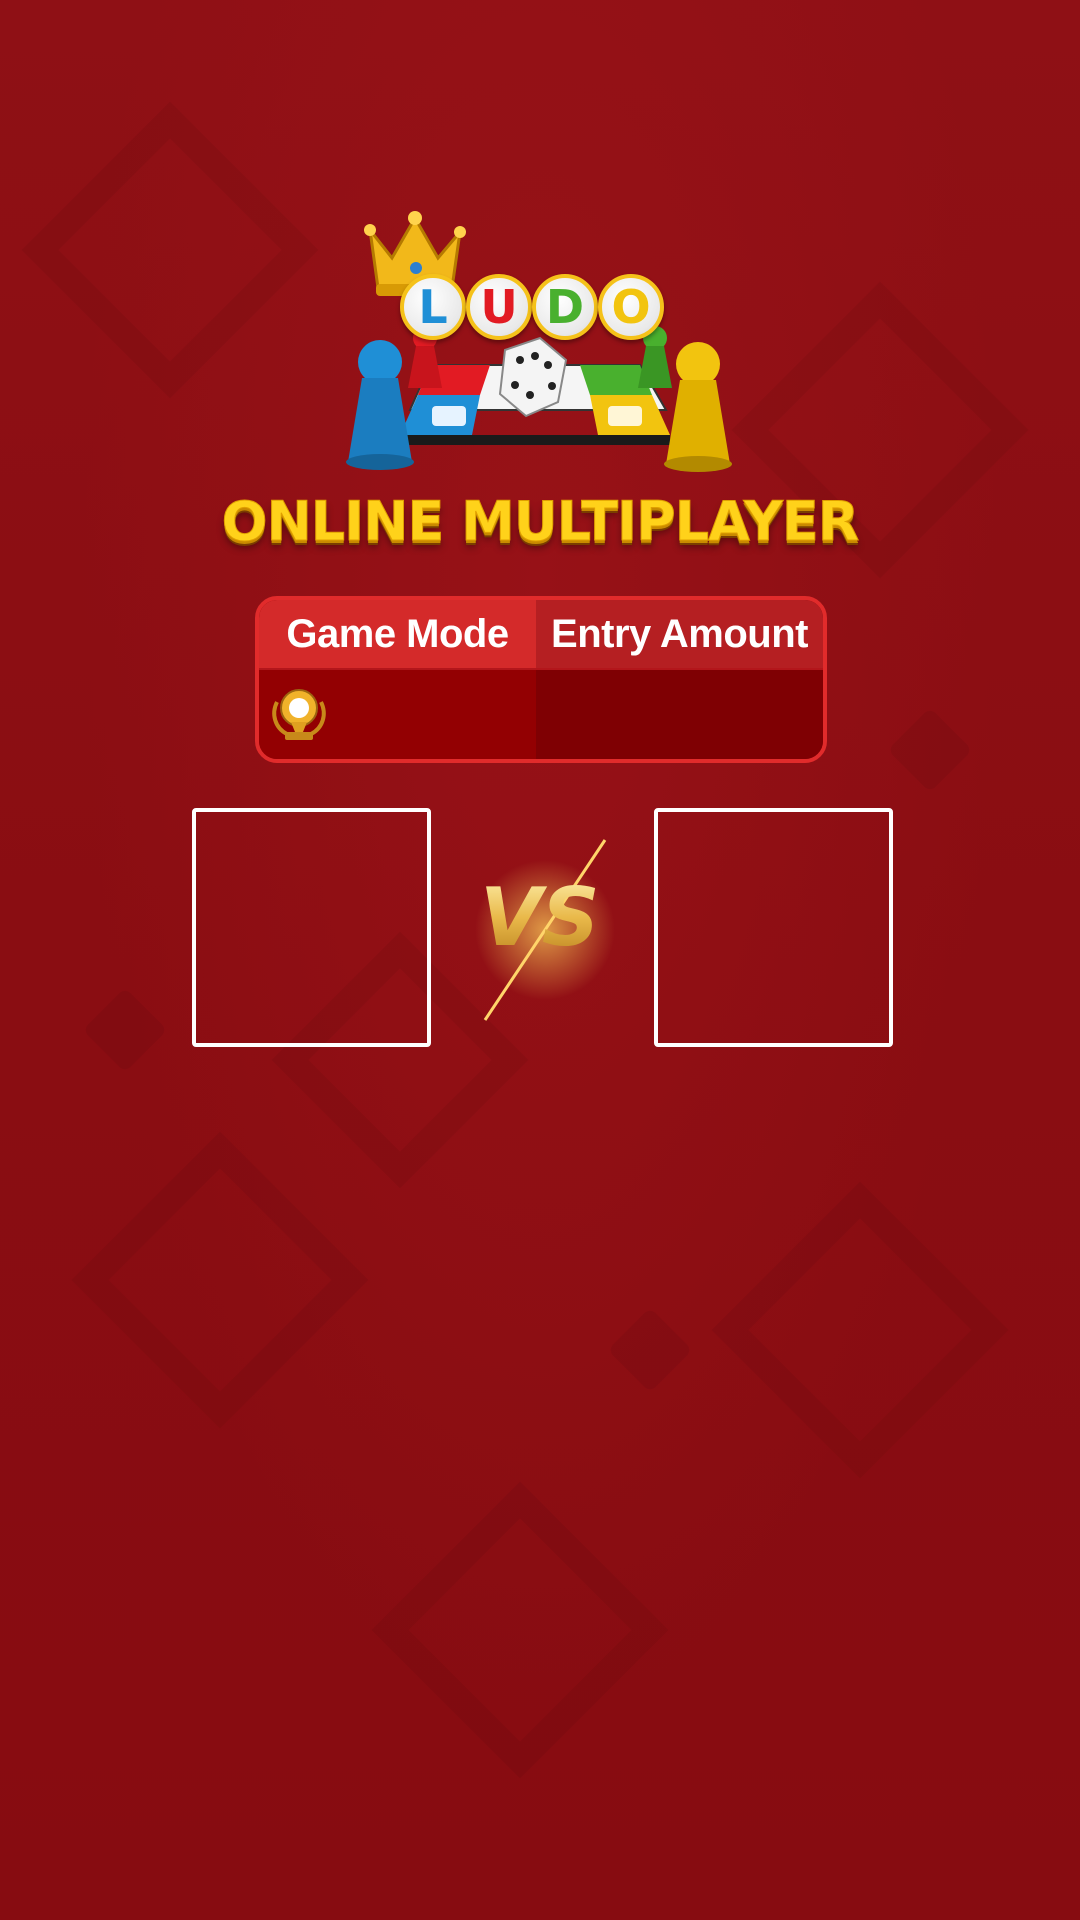 This screenshot has width=1080, height=1920. What do you see at coordinates (540, 522) in the screenshot?
I see `online-multiplayer-title: ONLINE MULTIPLAYER` at bounding box center [540, 522].